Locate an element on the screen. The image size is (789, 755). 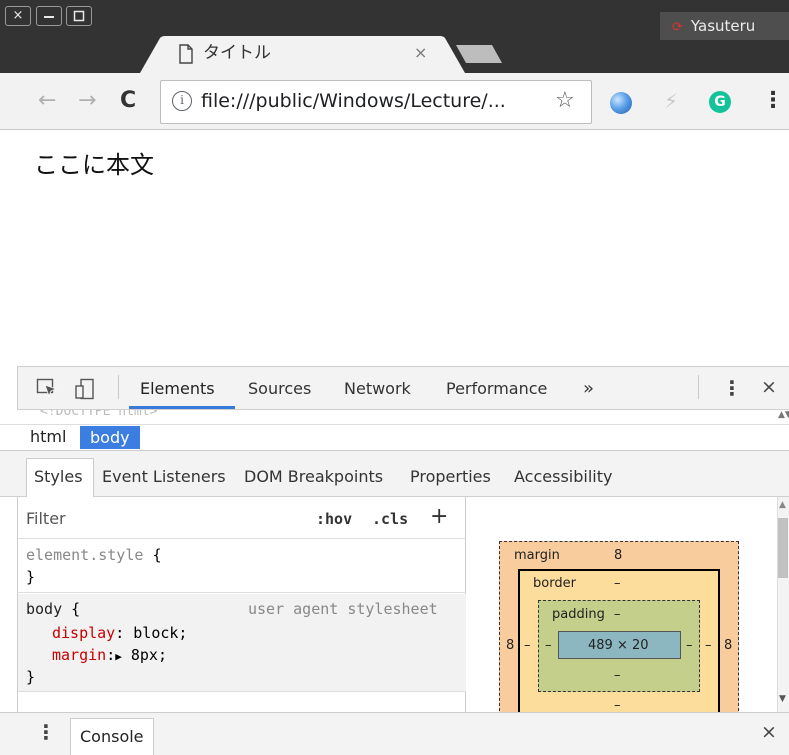
expand-triangle-icon: ▶ is located at coordinates (118, 656).